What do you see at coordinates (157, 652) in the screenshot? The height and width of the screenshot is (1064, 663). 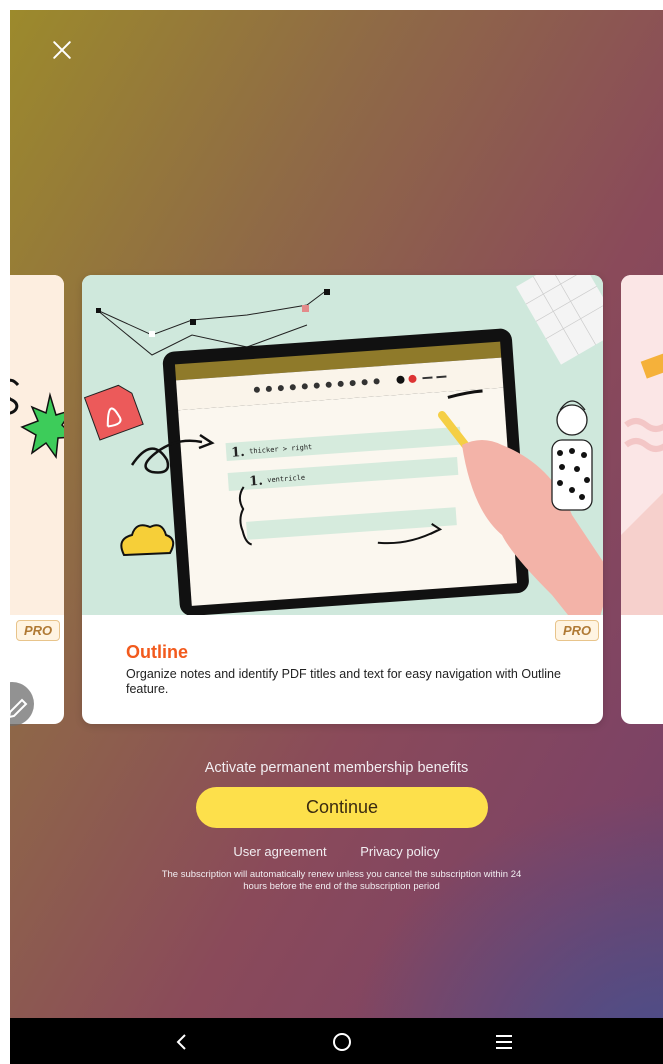 I see `feature-title: Outline` at bounding box center [157, 652].